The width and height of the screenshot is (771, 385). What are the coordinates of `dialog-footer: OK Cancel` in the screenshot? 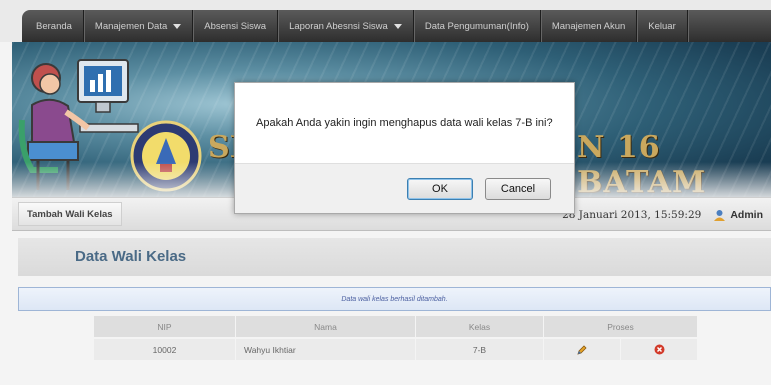 It's located at (404, 188).